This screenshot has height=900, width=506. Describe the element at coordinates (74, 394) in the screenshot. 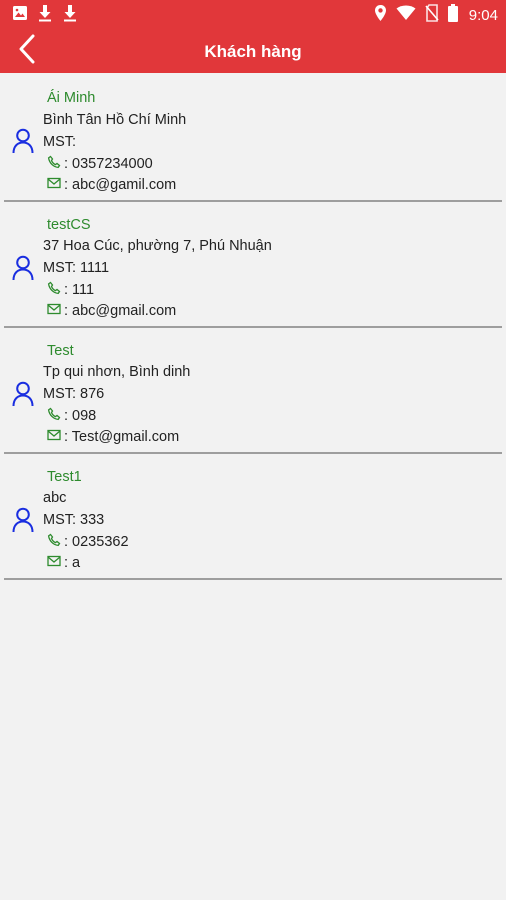

I see `customer-mst: MST: 876` at that location.